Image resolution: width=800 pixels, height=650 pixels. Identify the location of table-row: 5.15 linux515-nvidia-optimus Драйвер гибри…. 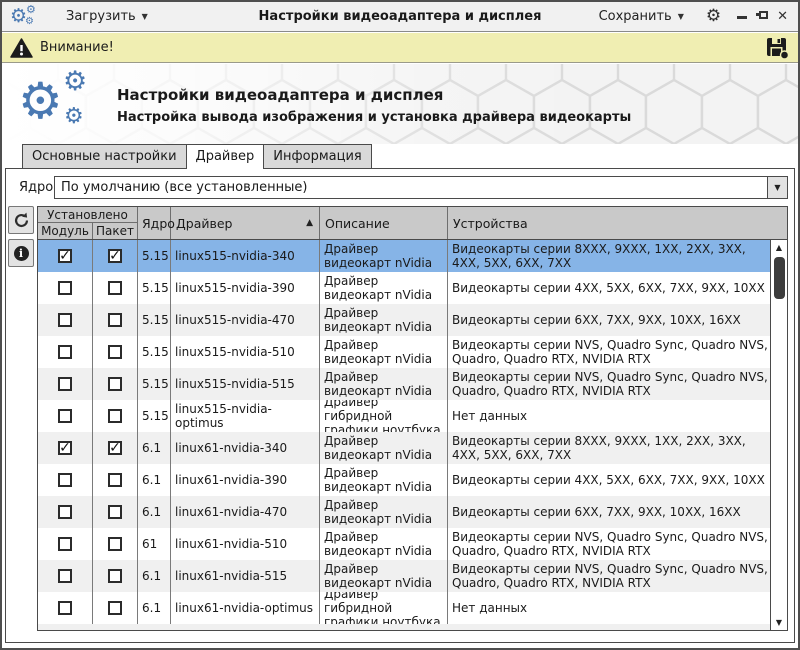
(404, 416).